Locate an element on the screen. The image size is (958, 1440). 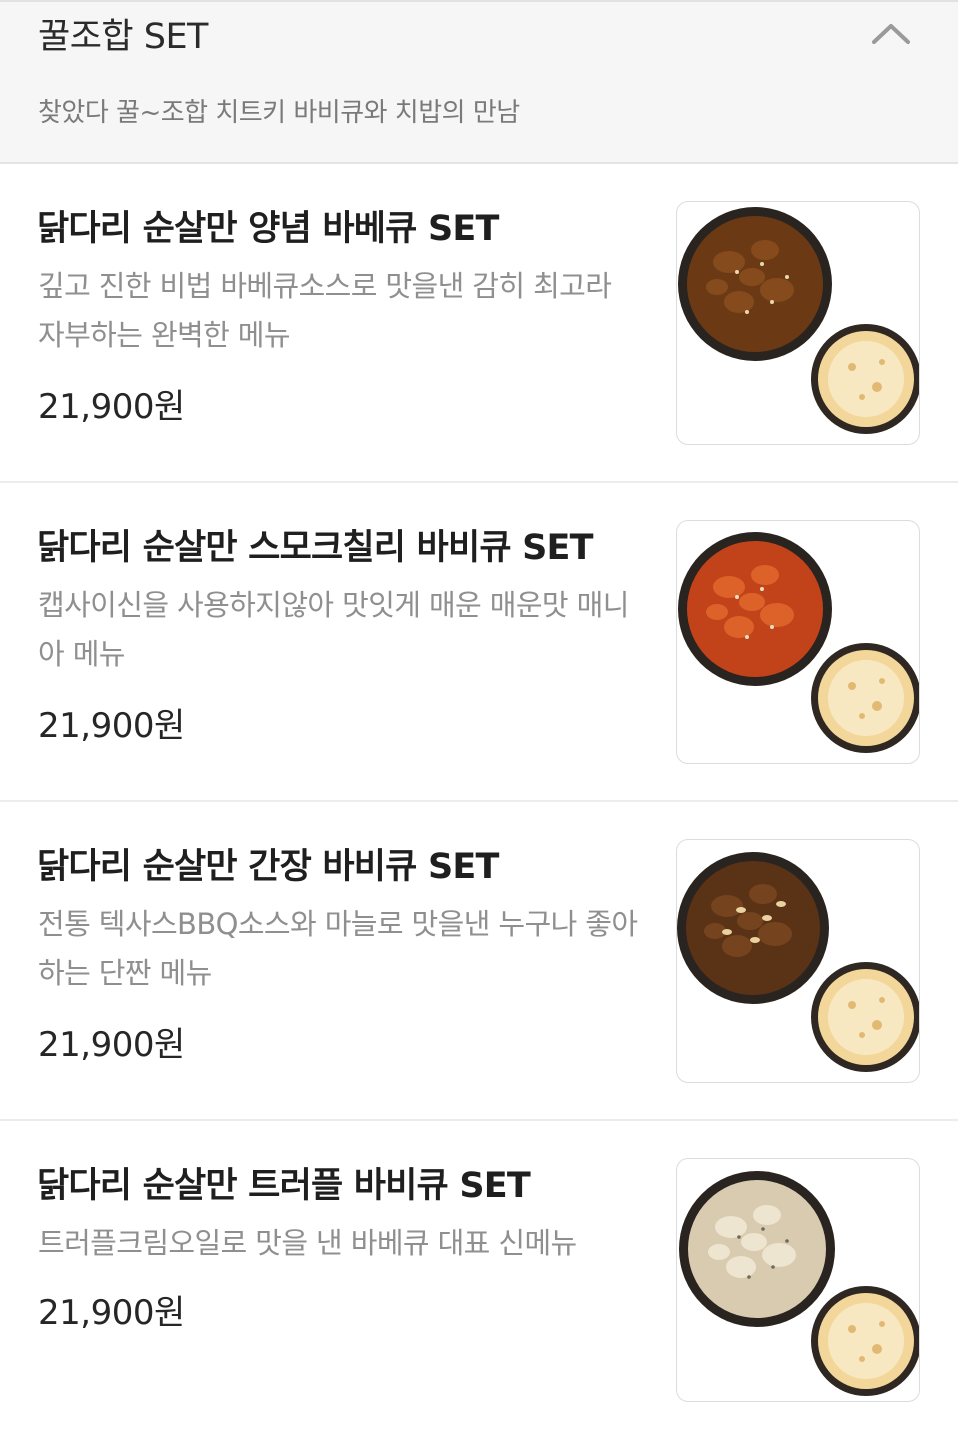
menu-item-description: 트러플크림오일로 맛을 낸 바베큐 대표 신메뉴 is located at coordinates (307, 1243).